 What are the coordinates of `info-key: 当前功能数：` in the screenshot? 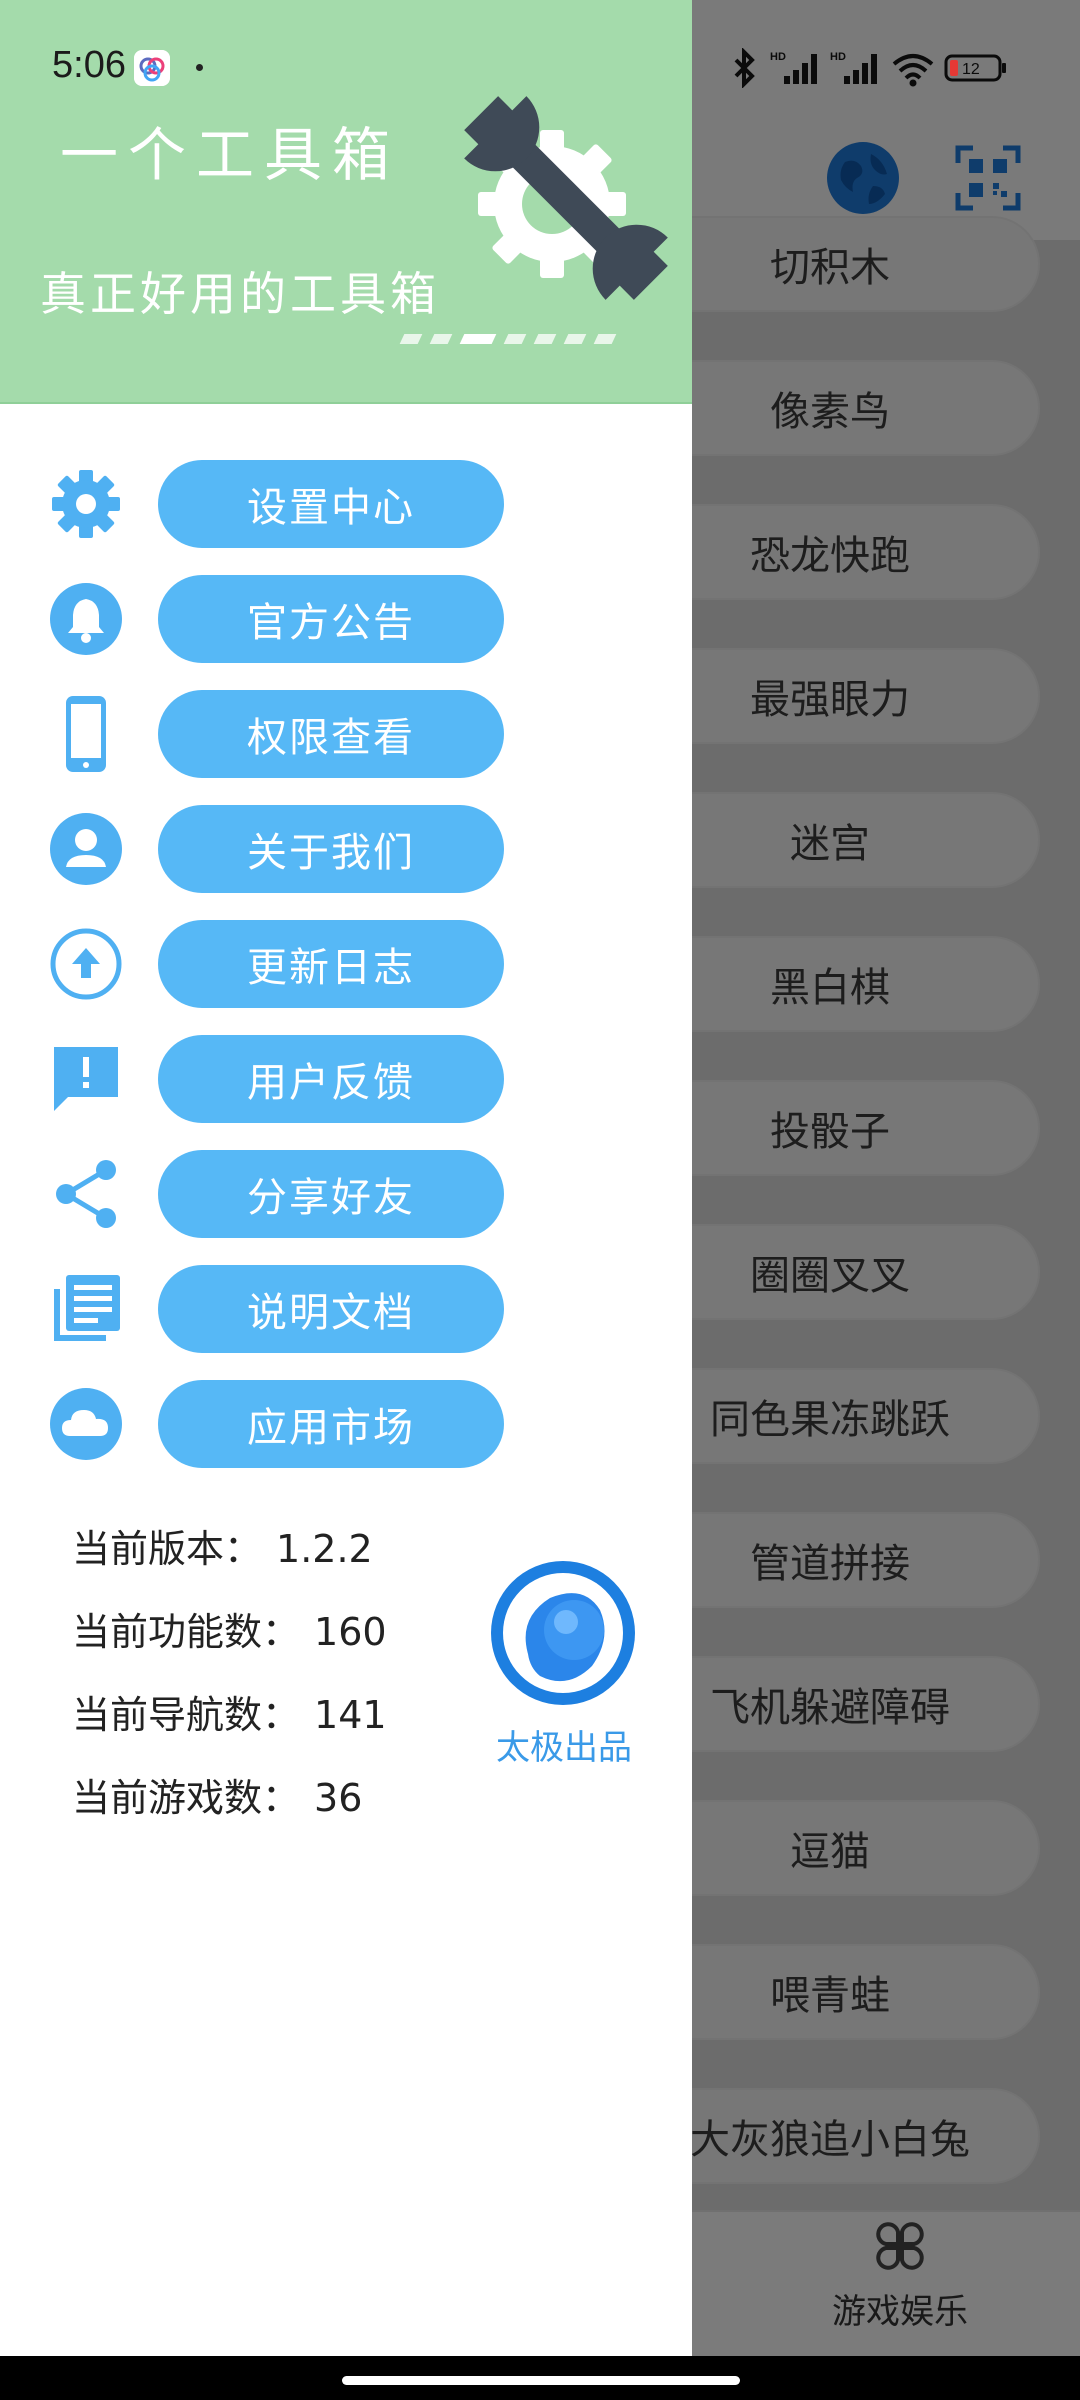 It's located at (186, 1632).